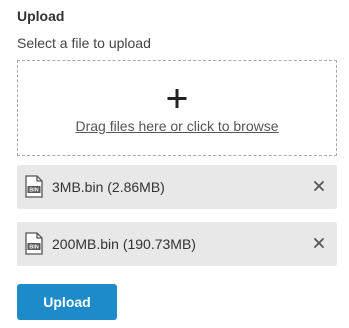 This screenshot has width=349, height=328. I want to click on file-list-item: BIN 3MB.bin (2.86MB), so click(177, 187).